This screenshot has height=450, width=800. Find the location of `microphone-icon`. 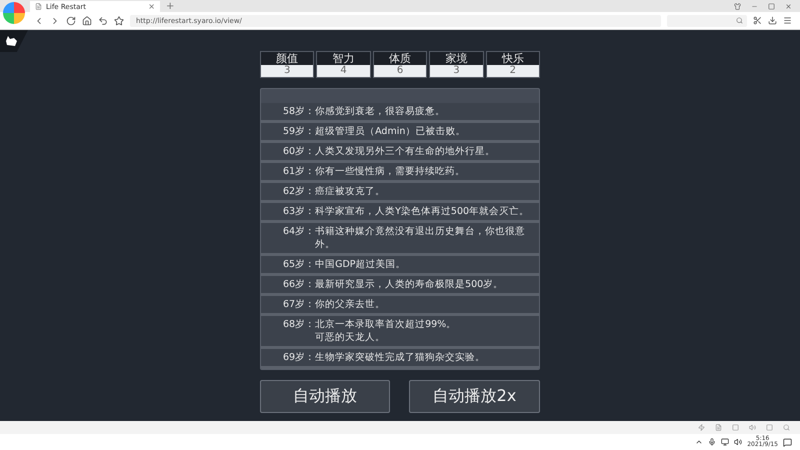

microphone-icon is located at coordinates (712, 442).